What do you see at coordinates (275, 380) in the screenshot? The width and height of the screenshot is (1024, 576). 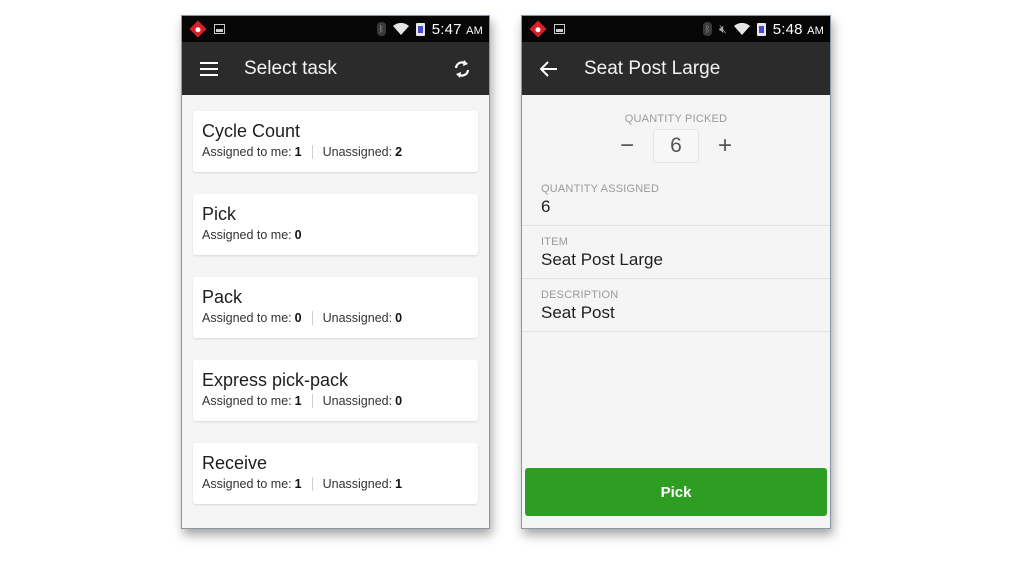 I see `task-title: Express pick-pack` at bounding box center [275, 380].